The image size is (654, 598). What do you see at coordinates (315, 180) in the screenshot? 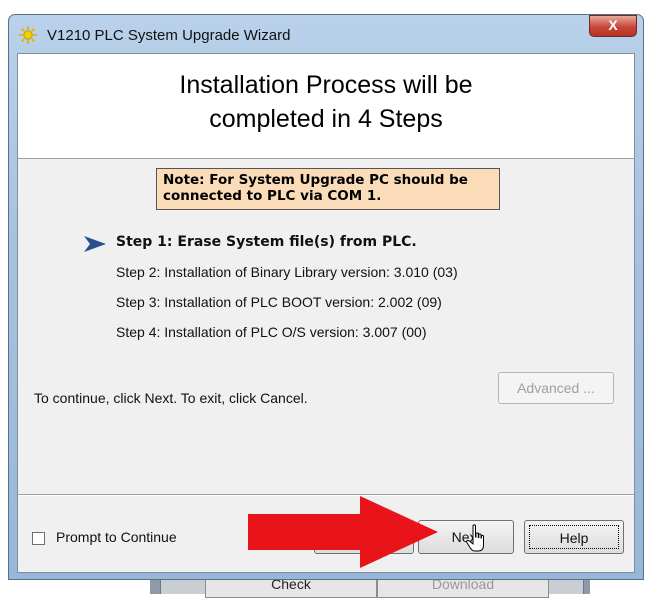
I see `note-line1: Note: For System Upgrade PC should be` at bounding box center [315, 180].